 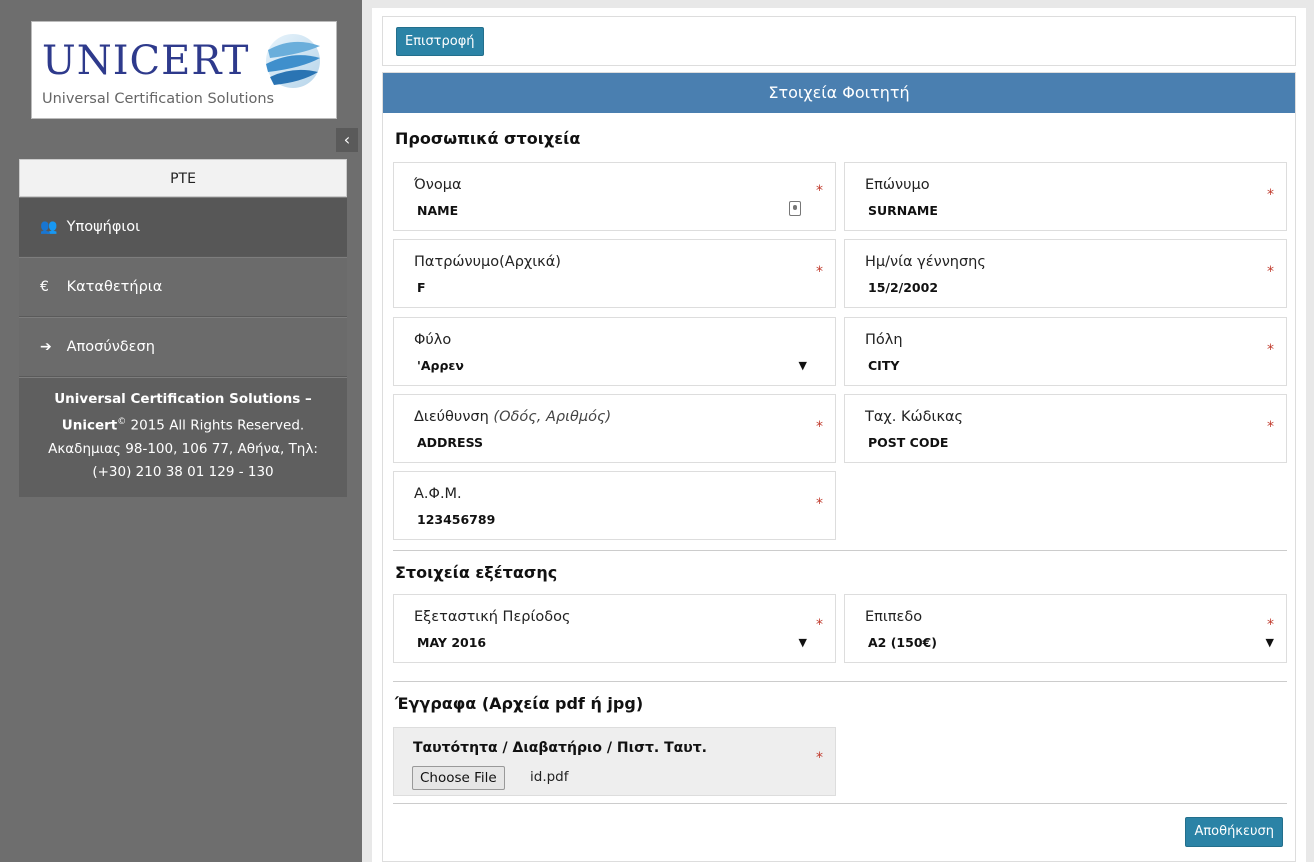 I want to click on panel-title: Στοιχεία Φοιτητή, so click(x=839, y=93).